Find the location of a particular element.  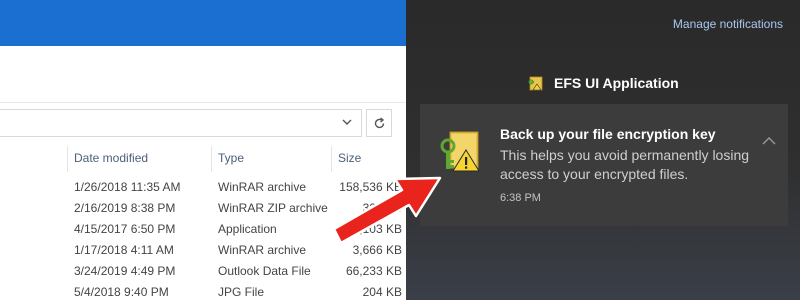

toast-title: Back up your file encryption key is located at coordinates (608, 134).